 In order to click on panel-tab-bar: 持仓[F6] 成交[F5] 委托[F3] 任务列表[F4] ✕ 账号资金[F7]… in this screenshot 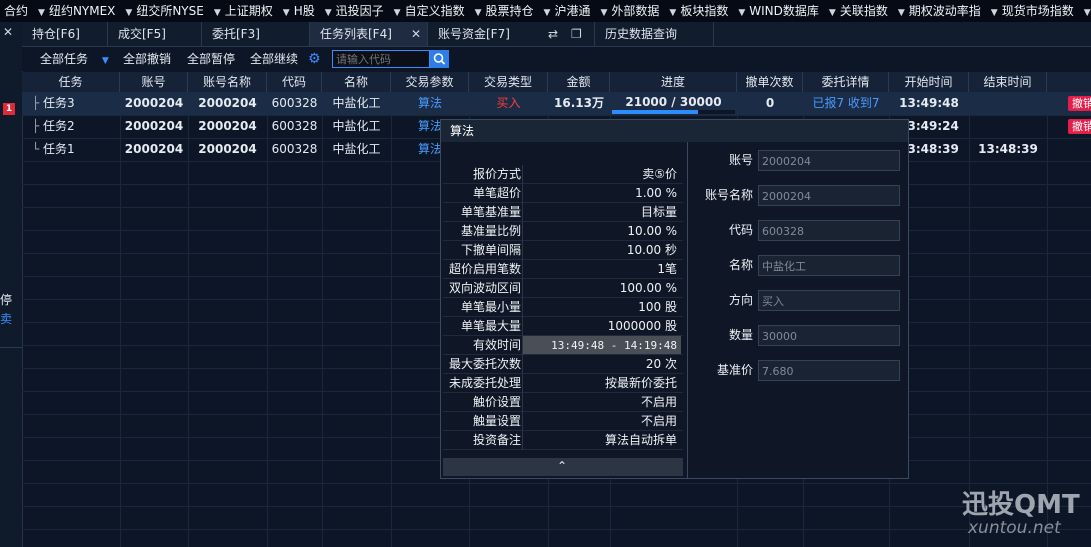, I will do `click(556, 34)`.